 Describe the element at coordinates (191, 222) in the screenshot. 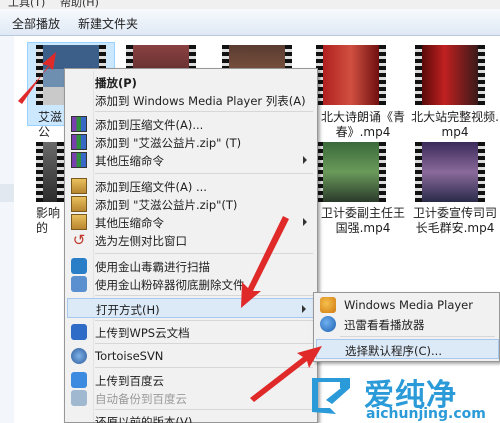

I see `menu-item-other-compress-2: 其他压缩命令` at that location.